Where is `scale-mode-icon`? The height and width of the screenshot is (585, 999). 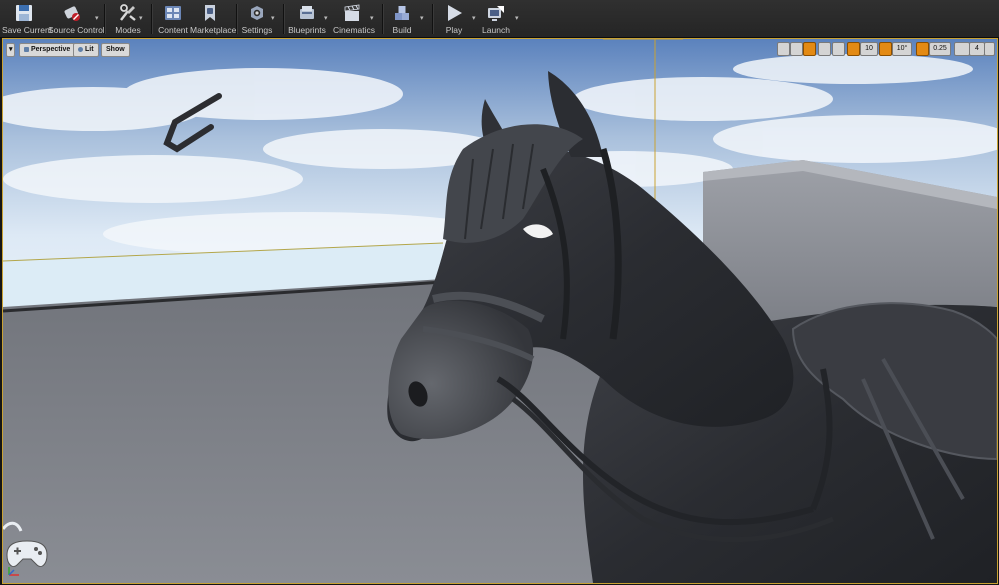
scale-mode-icon is located at coordinates (809, 49).